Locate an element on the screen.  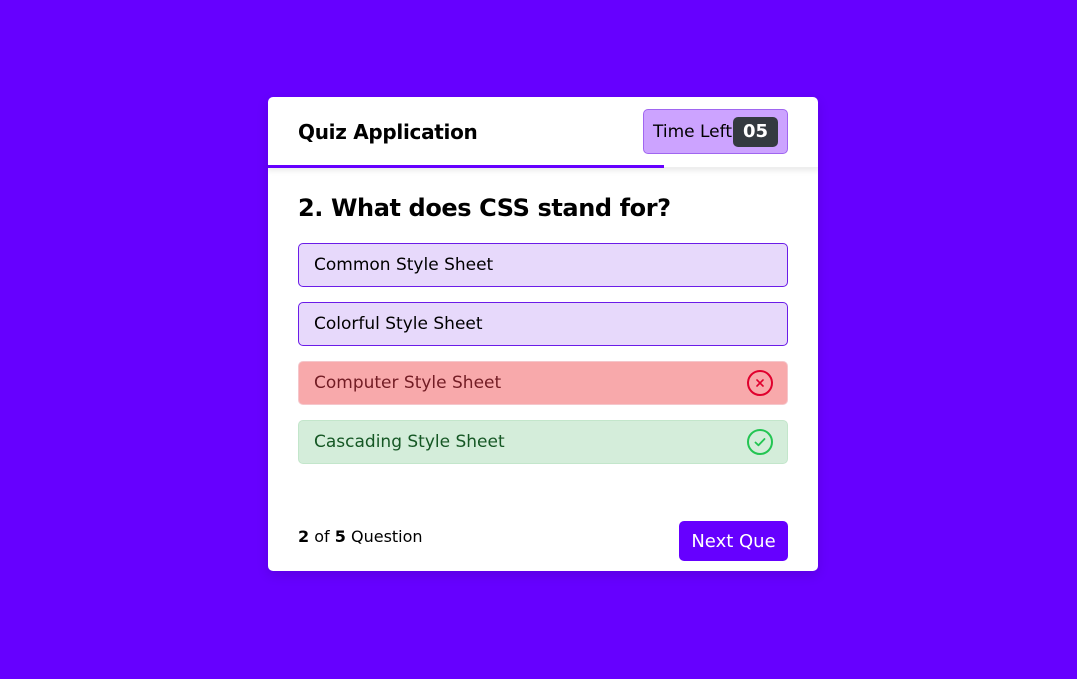
option-label: Colorful Style Sheet is located at coordinates (398, 324).